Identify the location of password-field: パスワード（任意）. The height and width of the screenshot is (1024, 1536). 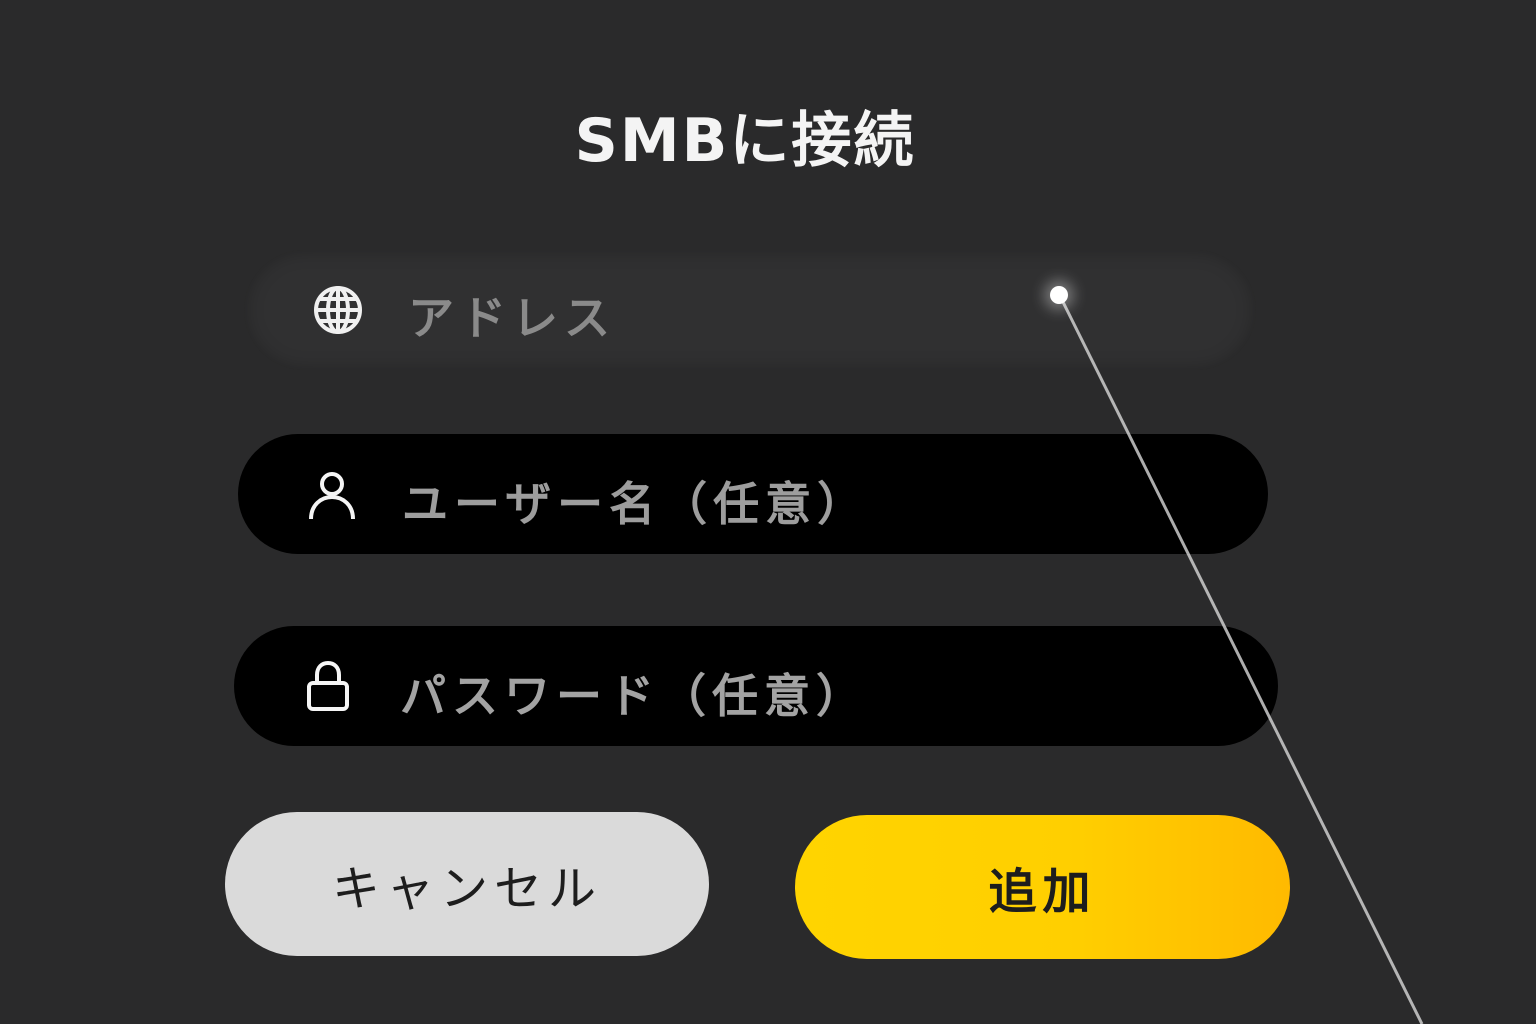
(756, 686).